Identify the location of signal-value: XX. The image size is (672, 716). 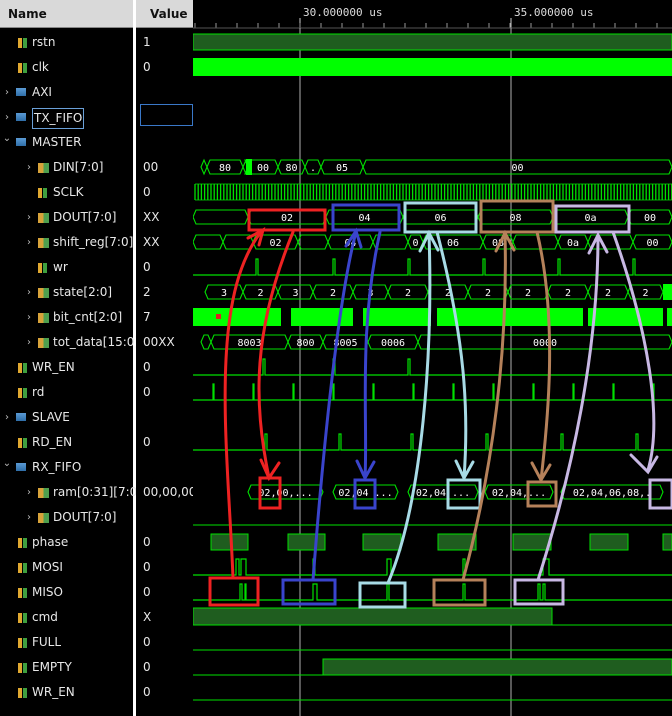
(151, 241).